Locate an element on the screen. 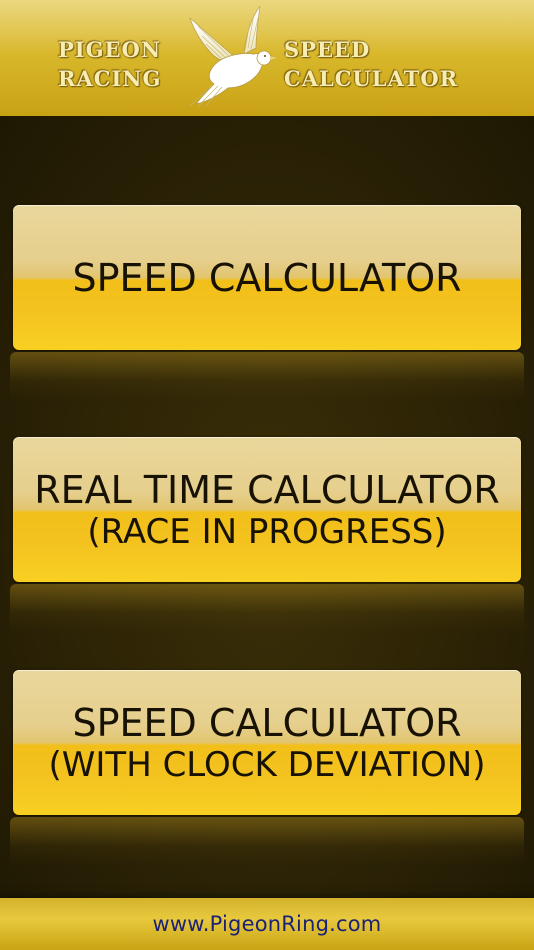  speed-calculator-button: SPEED CALCULATOR is located at coordinates (267, 277).